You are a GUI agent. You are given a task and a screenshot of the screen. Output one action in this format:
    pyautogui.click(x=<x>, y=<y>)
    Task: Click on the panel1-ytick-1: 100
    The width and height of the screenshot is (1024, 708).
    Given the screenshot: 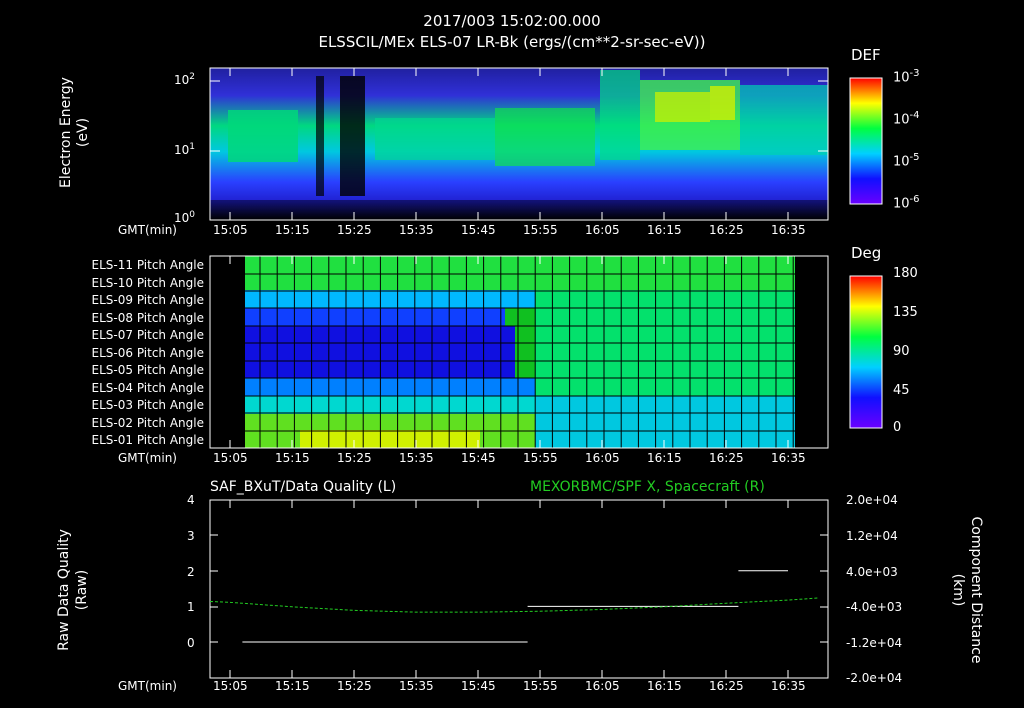 What is the action you would take?
    pyautogui.click(x=185, y=217)
    